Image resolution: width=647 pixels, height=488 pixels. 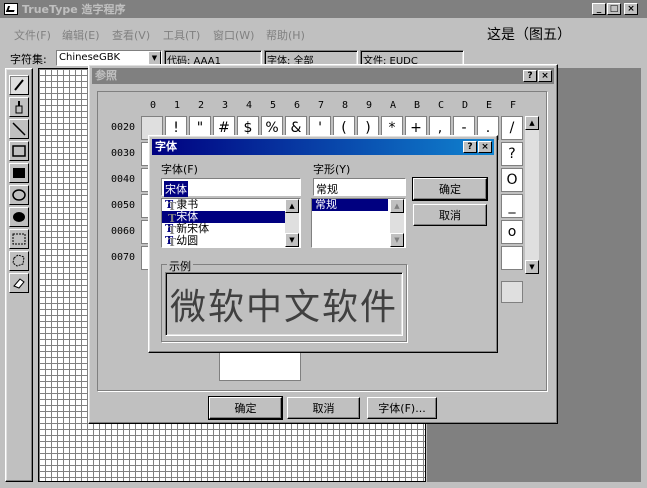 I want to click on char-cell: O, so click(x=512, y=180).